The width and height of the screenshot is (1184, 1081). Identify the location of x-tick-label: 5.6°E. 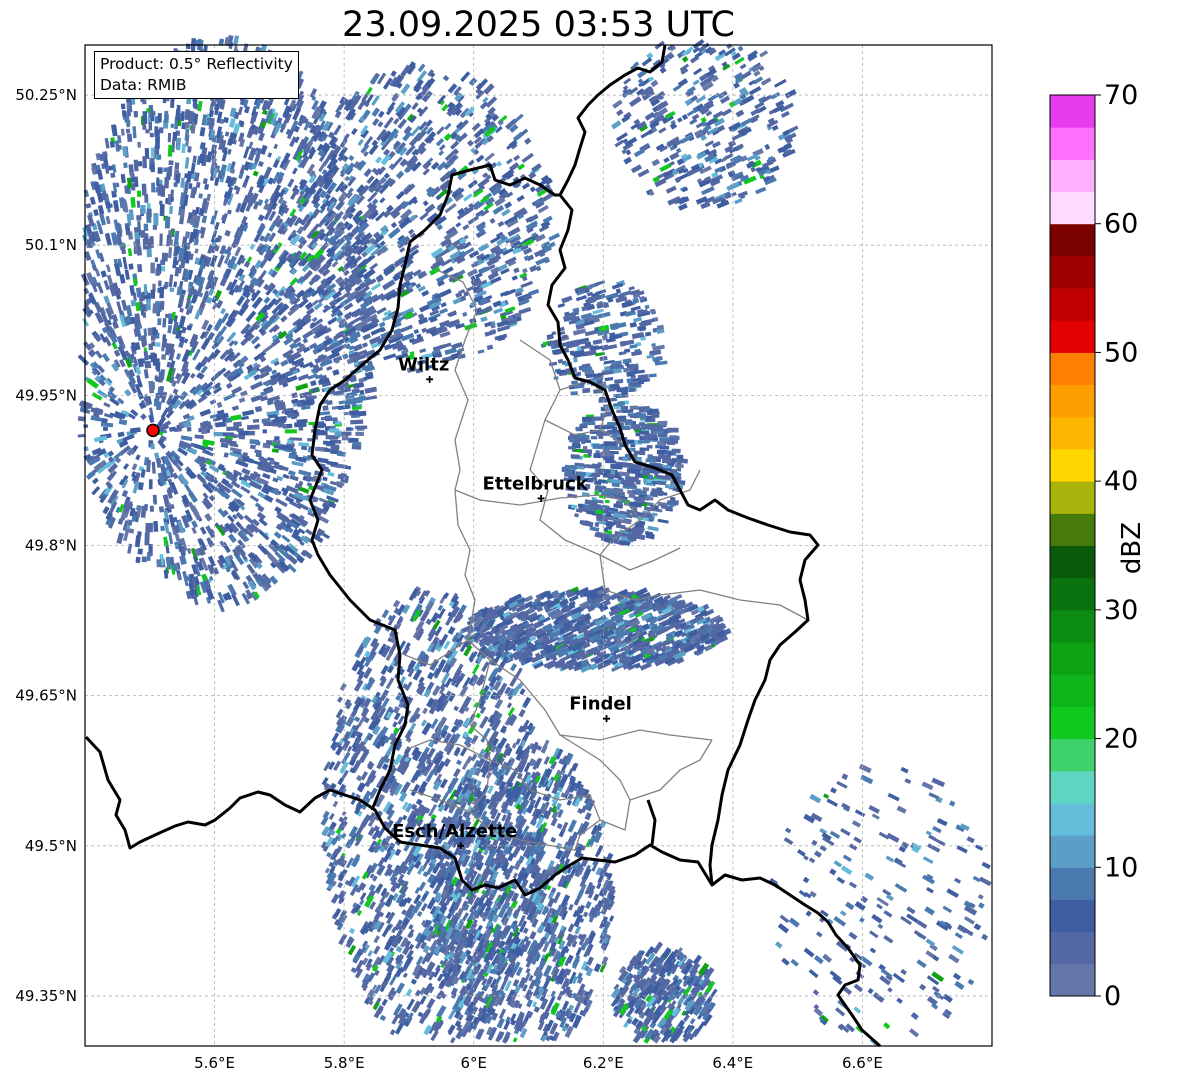
(214, 1063).